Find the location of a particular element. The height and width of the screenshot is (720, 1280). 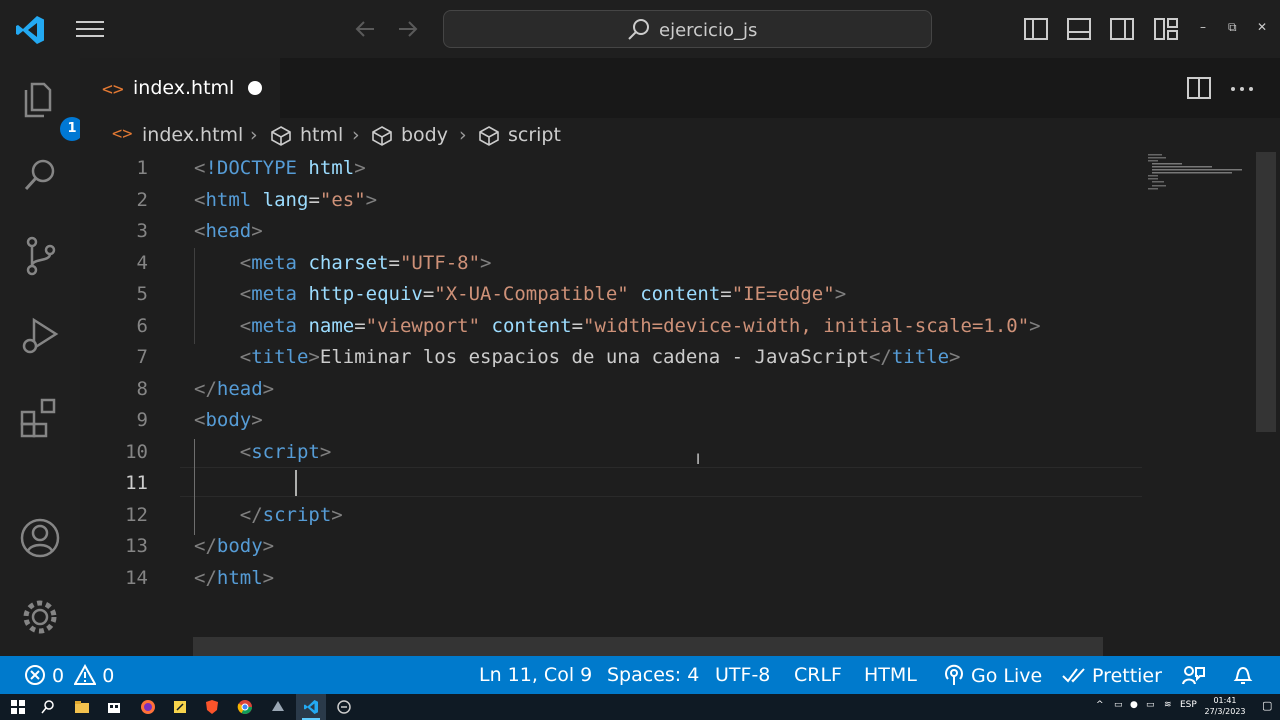

run-debug-icon is located at coordinates (40, 336).